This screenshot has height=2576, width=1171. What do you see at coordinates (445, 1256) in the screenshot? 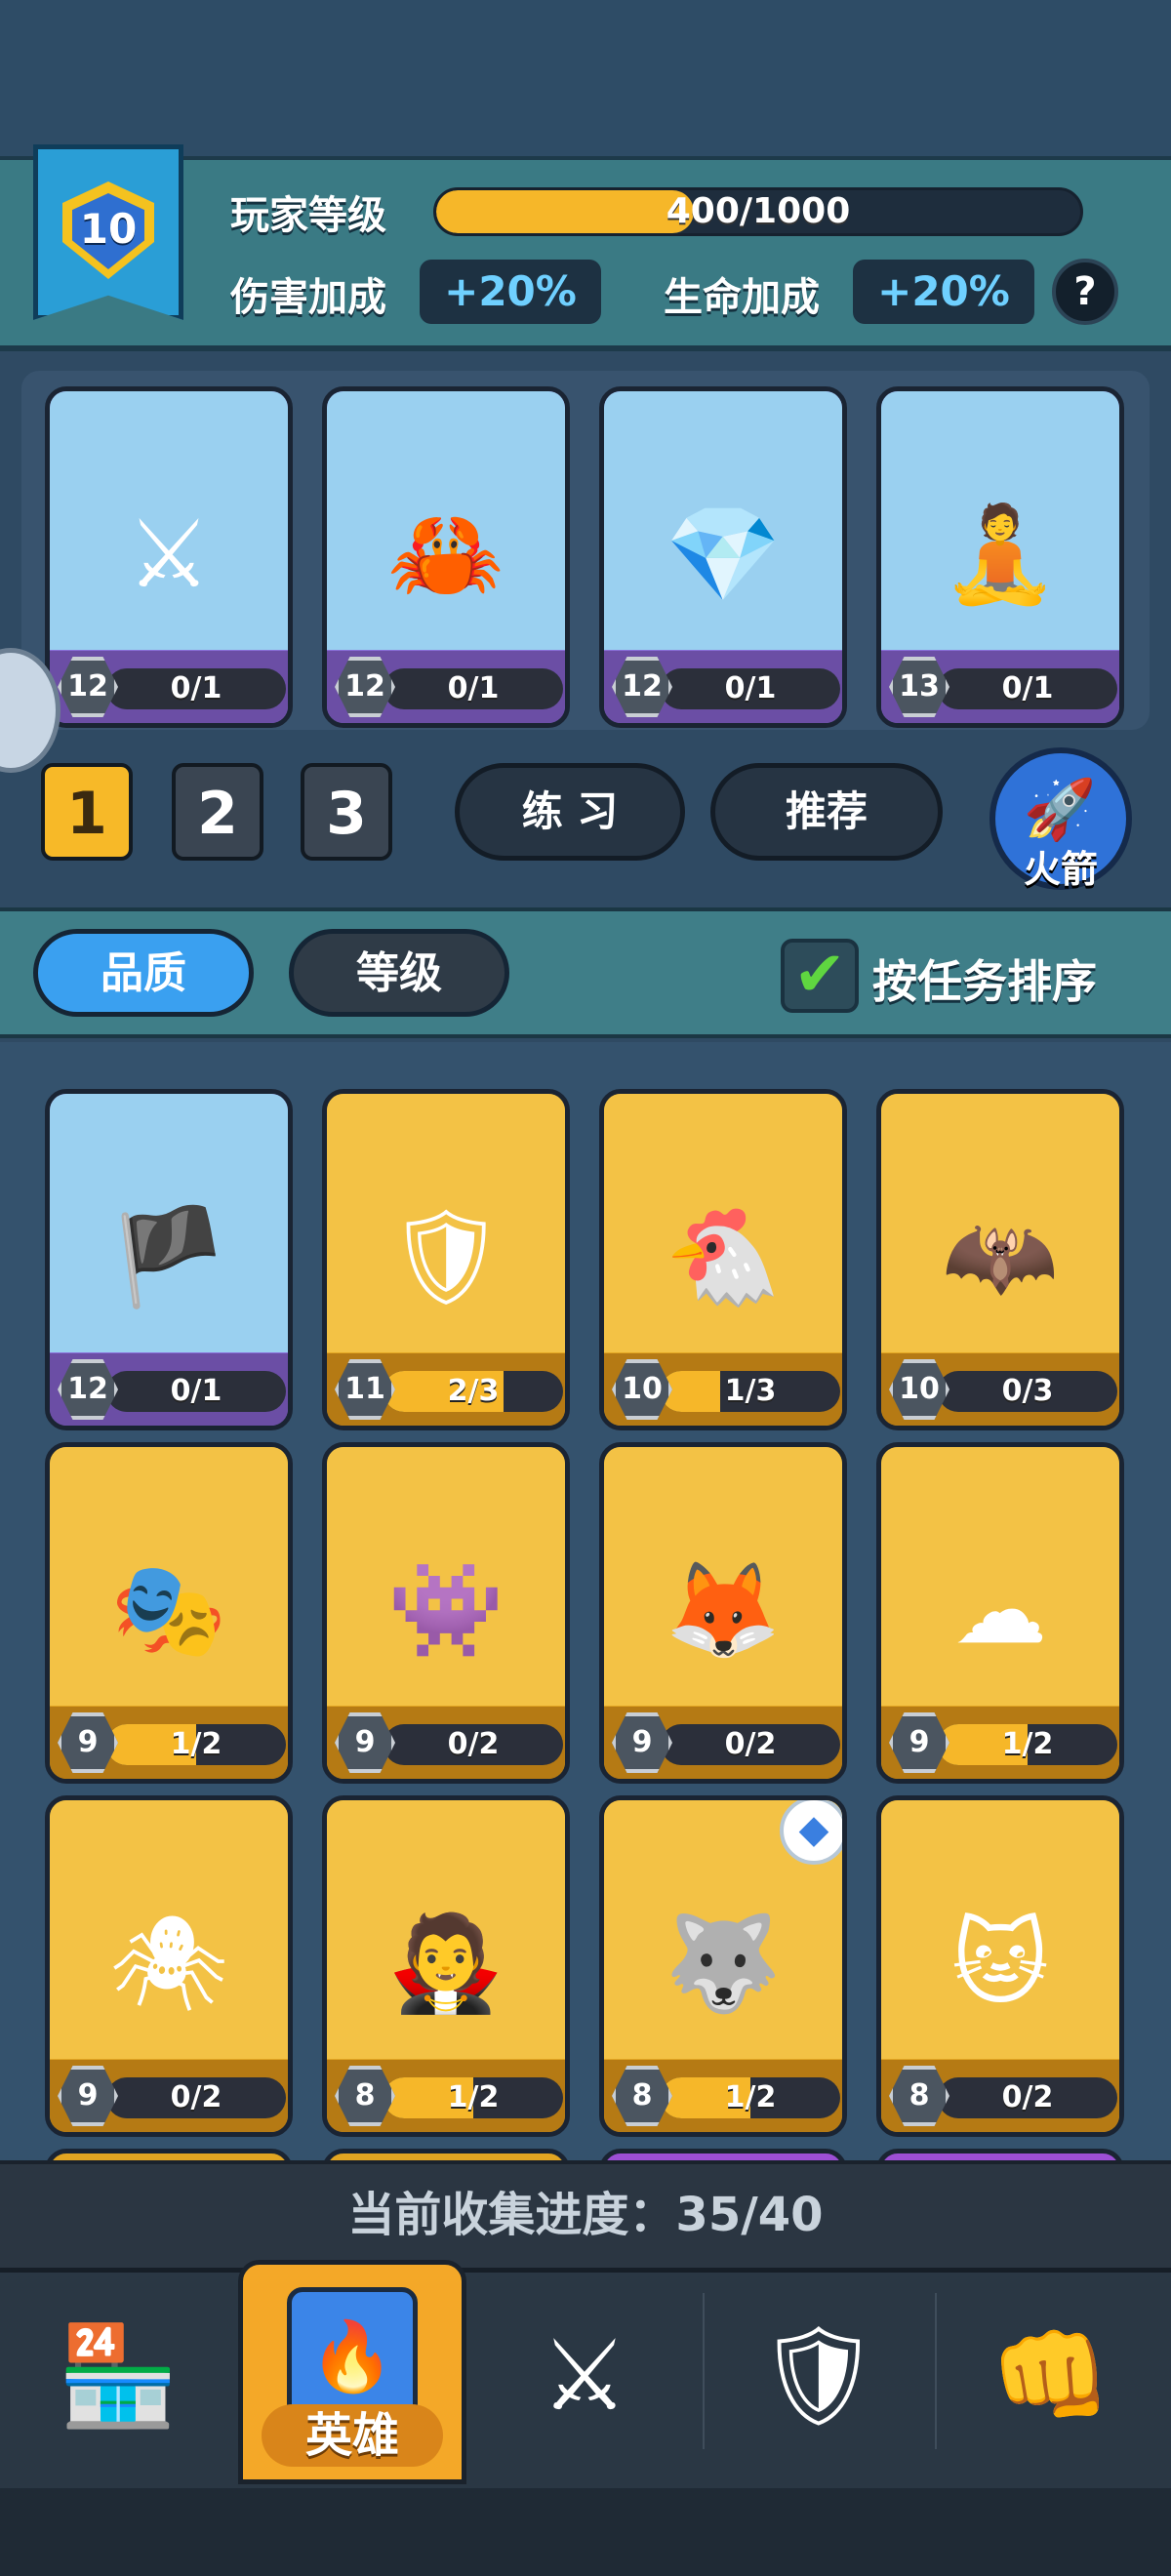
I see `knight-hero-icon: 🛡` at bounding box center [445, 1256].